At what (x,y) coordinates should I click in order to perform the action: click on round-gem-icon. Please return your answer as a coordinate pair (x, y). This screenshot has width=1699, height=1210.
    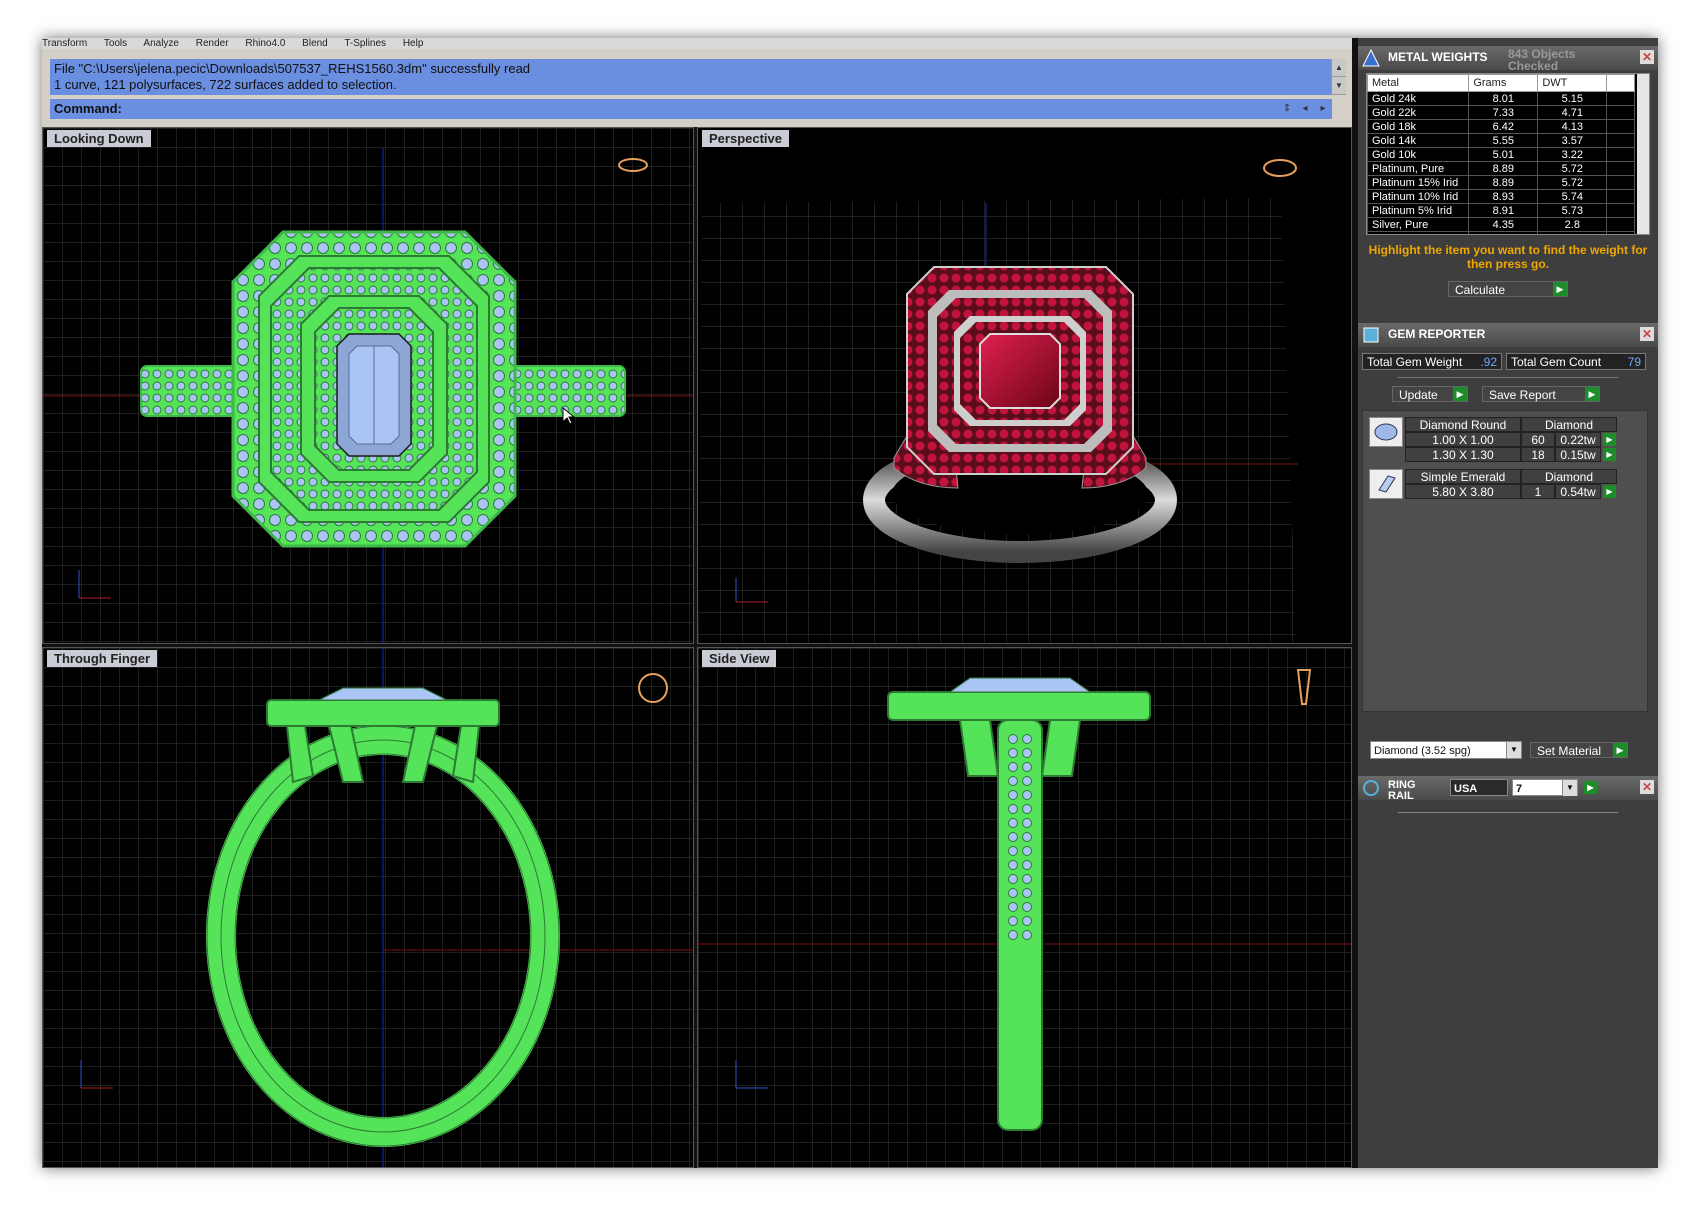
    Looking at the image, I should click on (1386, 432).